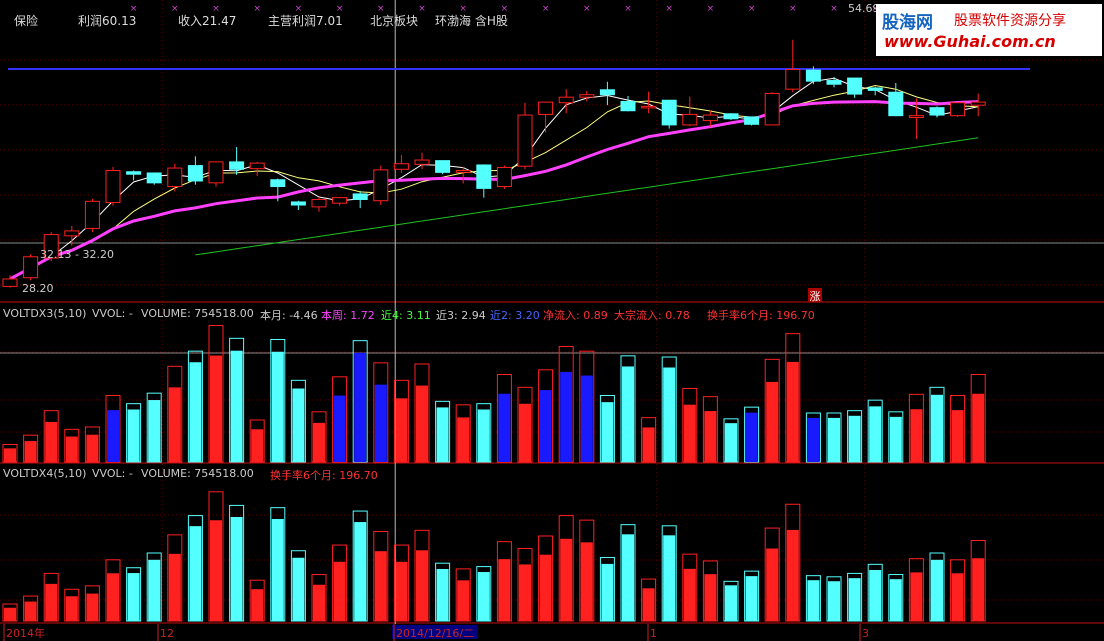  What do you see at coordinates (1010, 21) in the screenshot?
I see `watermark-slogan: 股票软件资源分享` at bounding box center [1010, 21].